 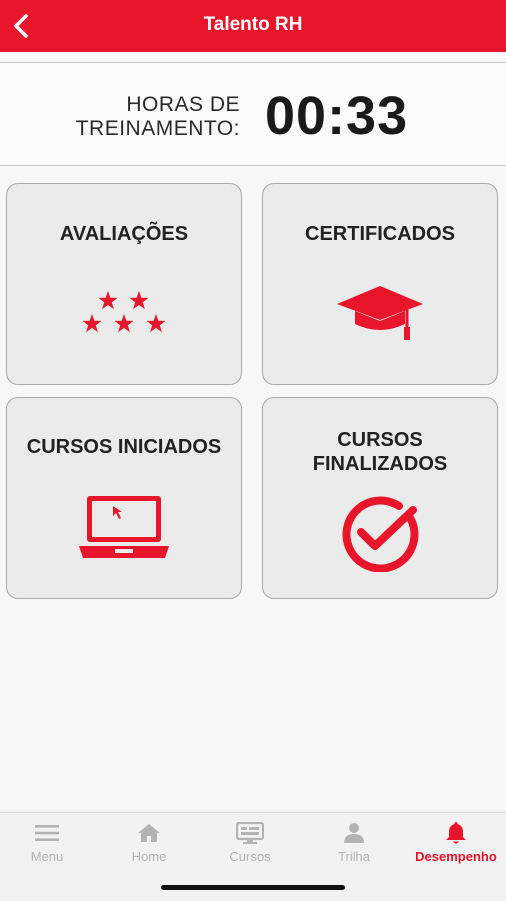 What do you see at coordinates (456, 846) in the screenshot?
I see `nav-item-desempenho: Desempenho` at bounding box center [456, 846].